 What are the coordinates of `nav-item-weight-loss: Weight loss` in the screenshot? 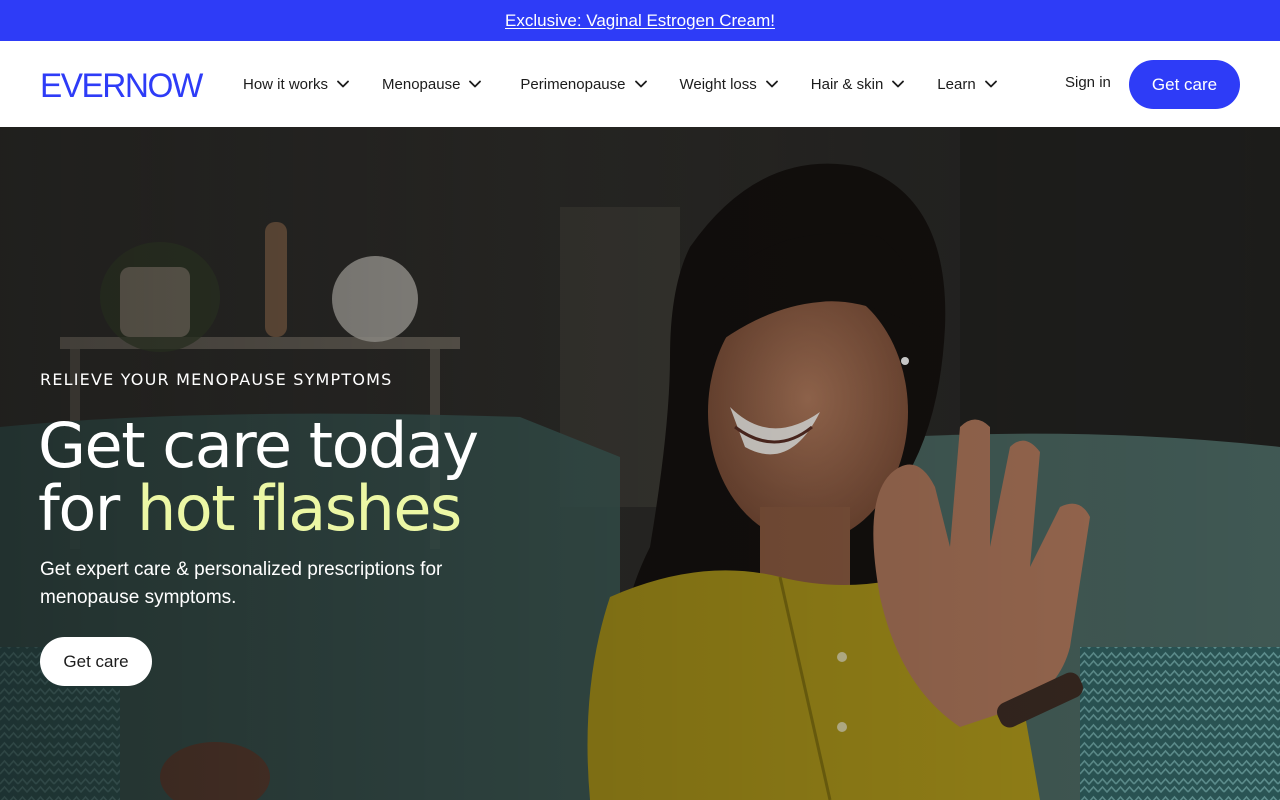 It's located at (729, 84).